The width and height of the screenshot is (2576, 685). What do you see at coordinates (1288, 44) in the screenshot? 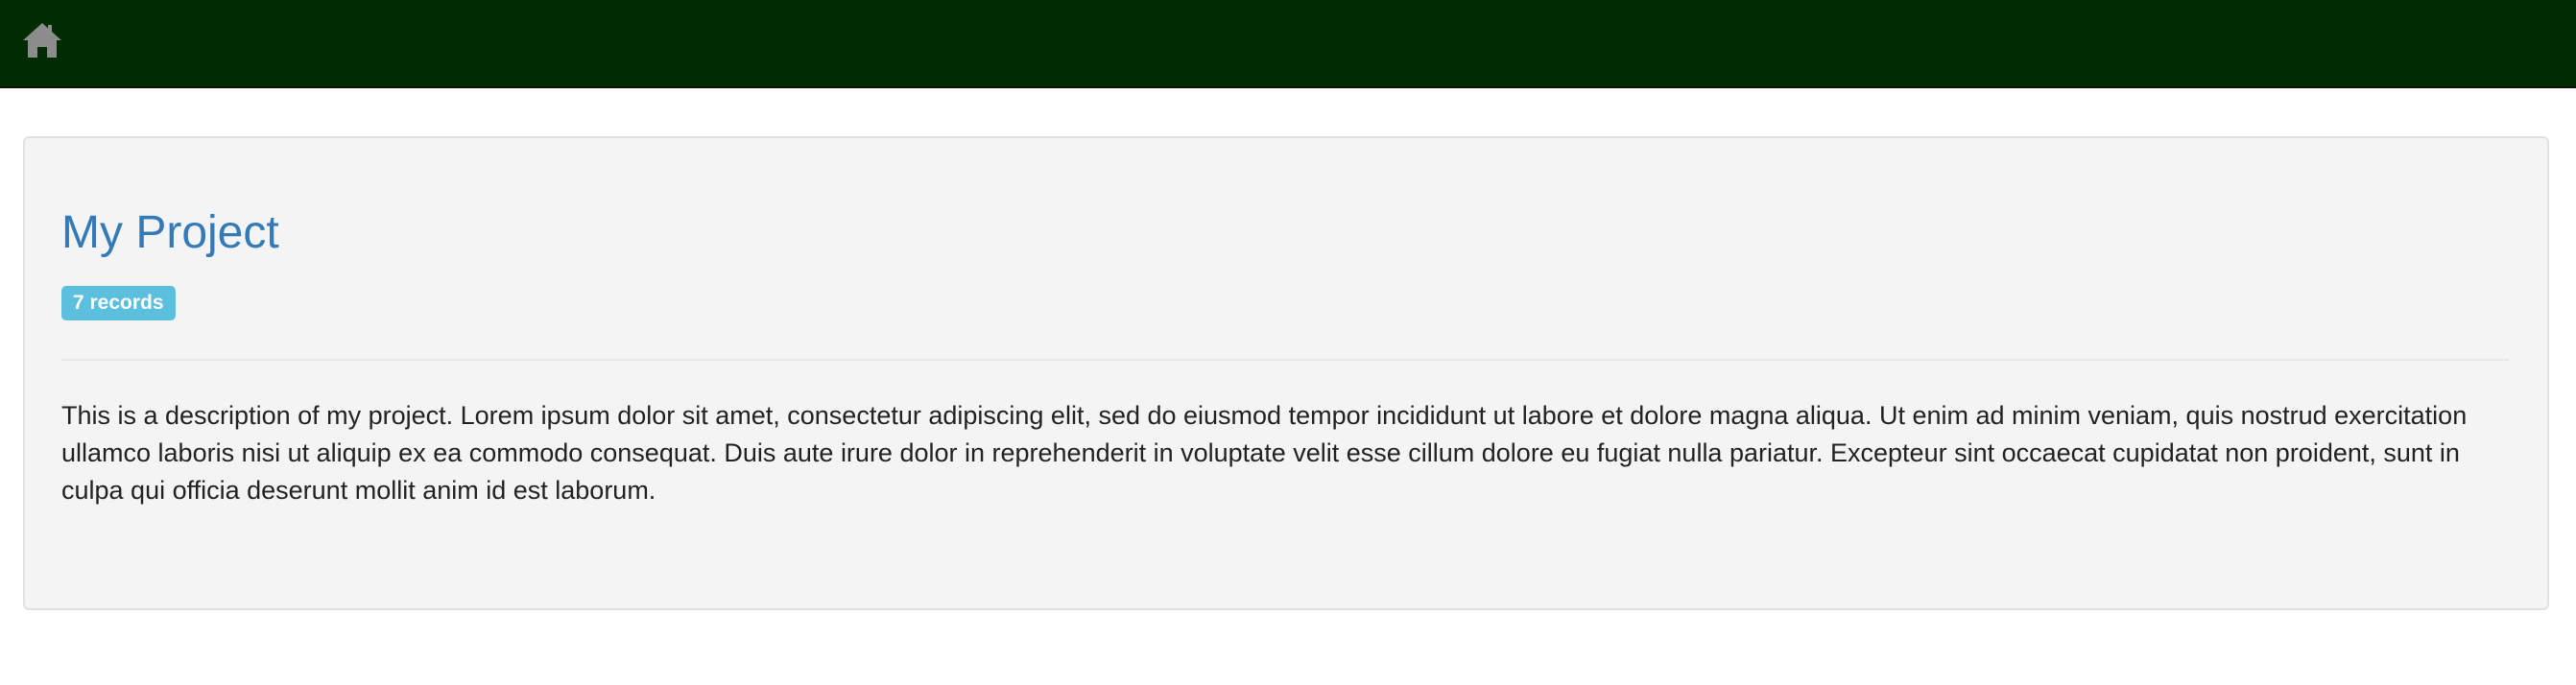
I see `top-navbar` at bounding box center [1288, 44].